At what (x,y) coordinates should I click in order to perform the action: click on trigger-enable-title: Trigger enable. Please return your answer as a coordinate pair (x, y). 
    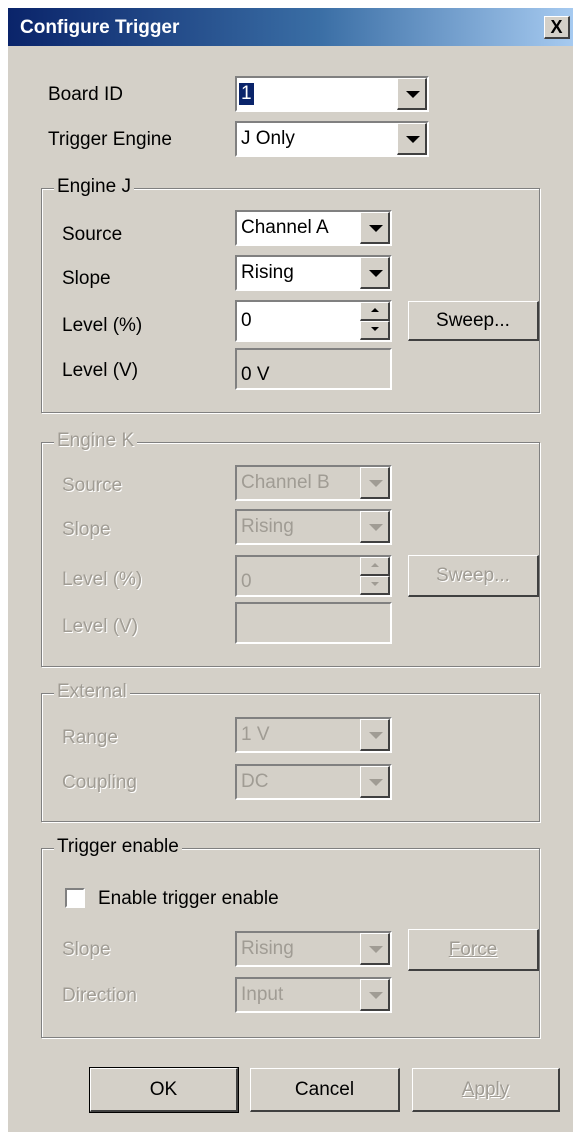
    Looking at the image, I should click on (118, 847).